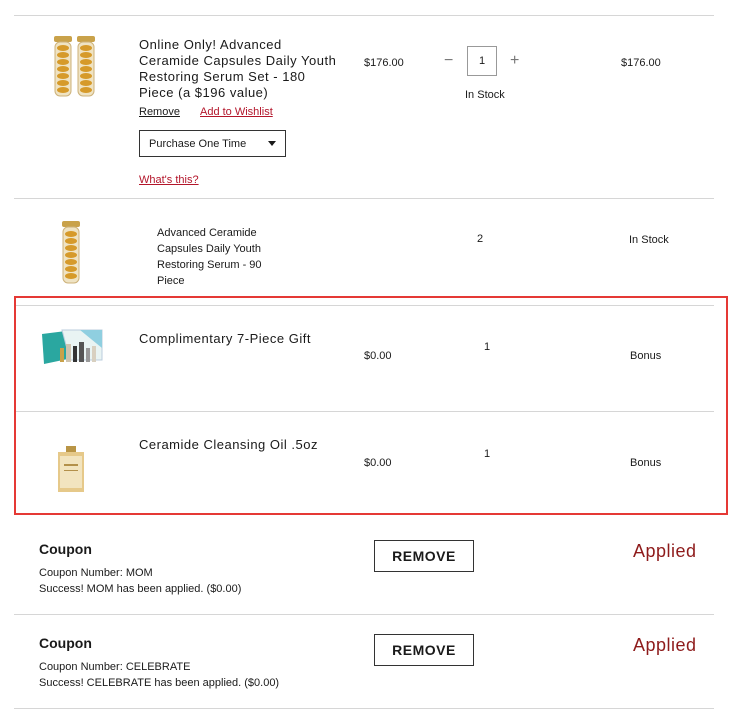 This screenshot has width=746, height=710. What do you see at coordinates (75, 69) in the screenshot?
I see `product-image-serum-set` at bounding box center [75, 69].